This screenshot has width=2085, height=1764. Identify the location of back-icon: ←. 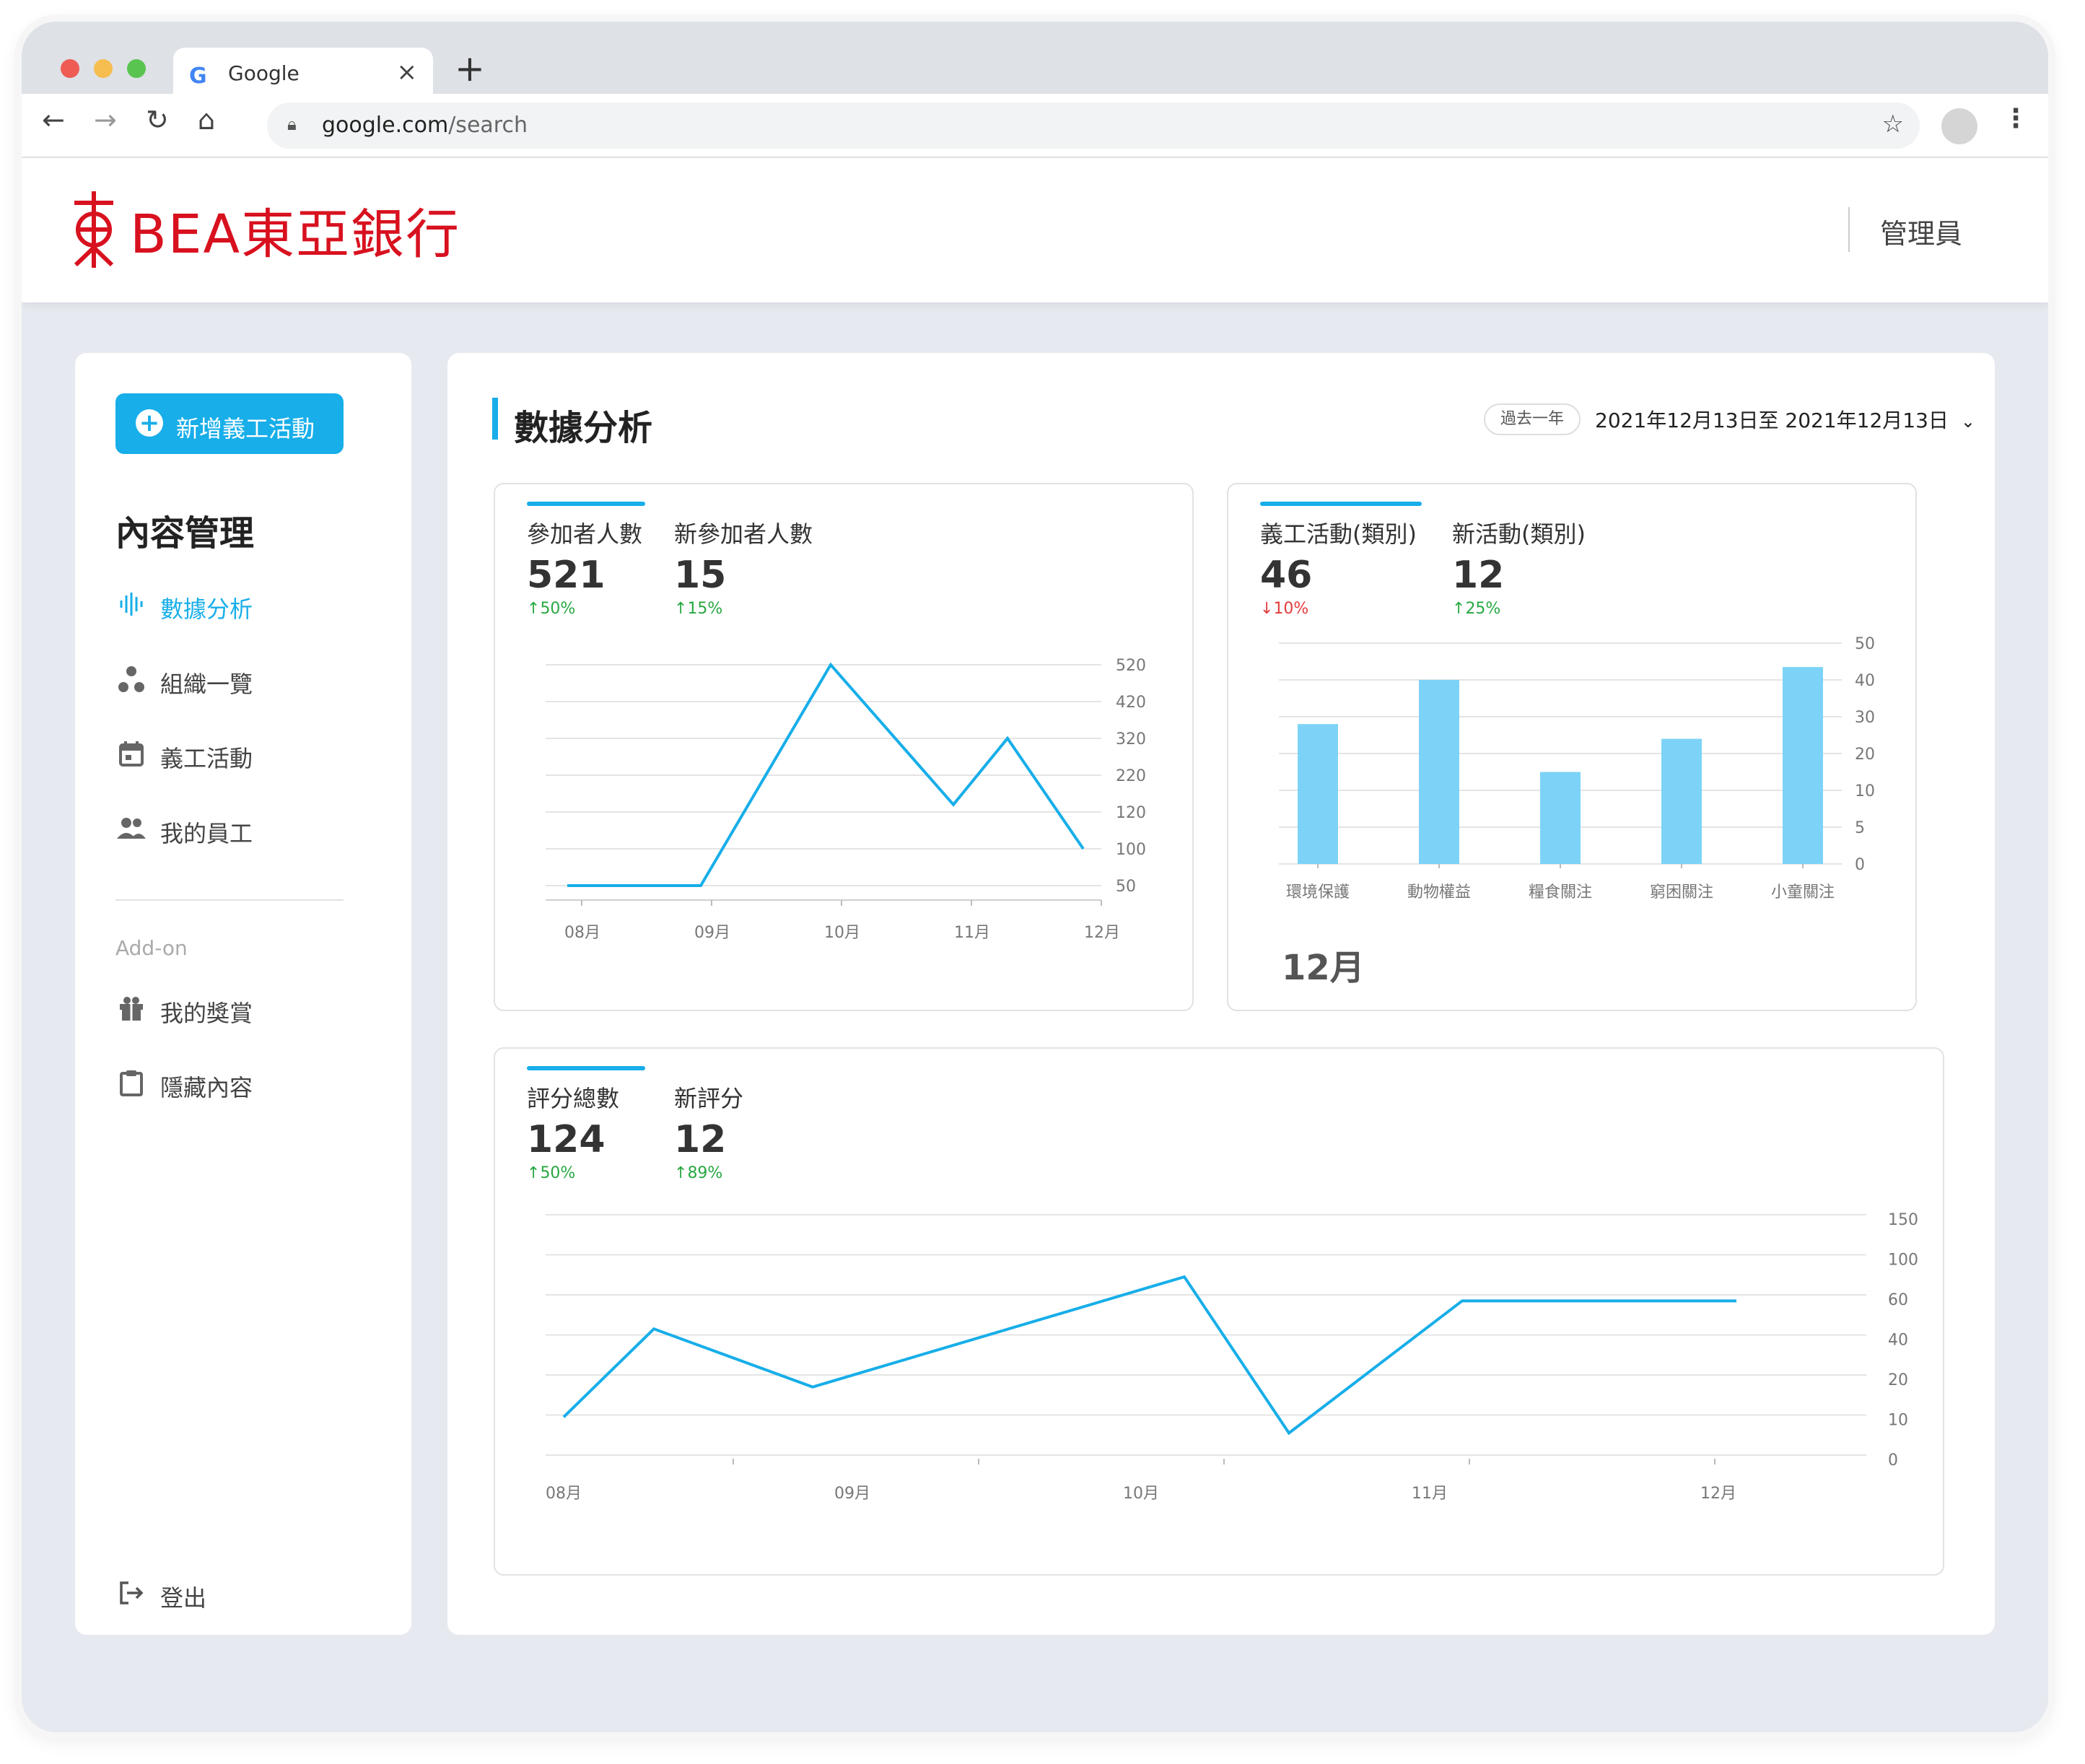
(53, 120).